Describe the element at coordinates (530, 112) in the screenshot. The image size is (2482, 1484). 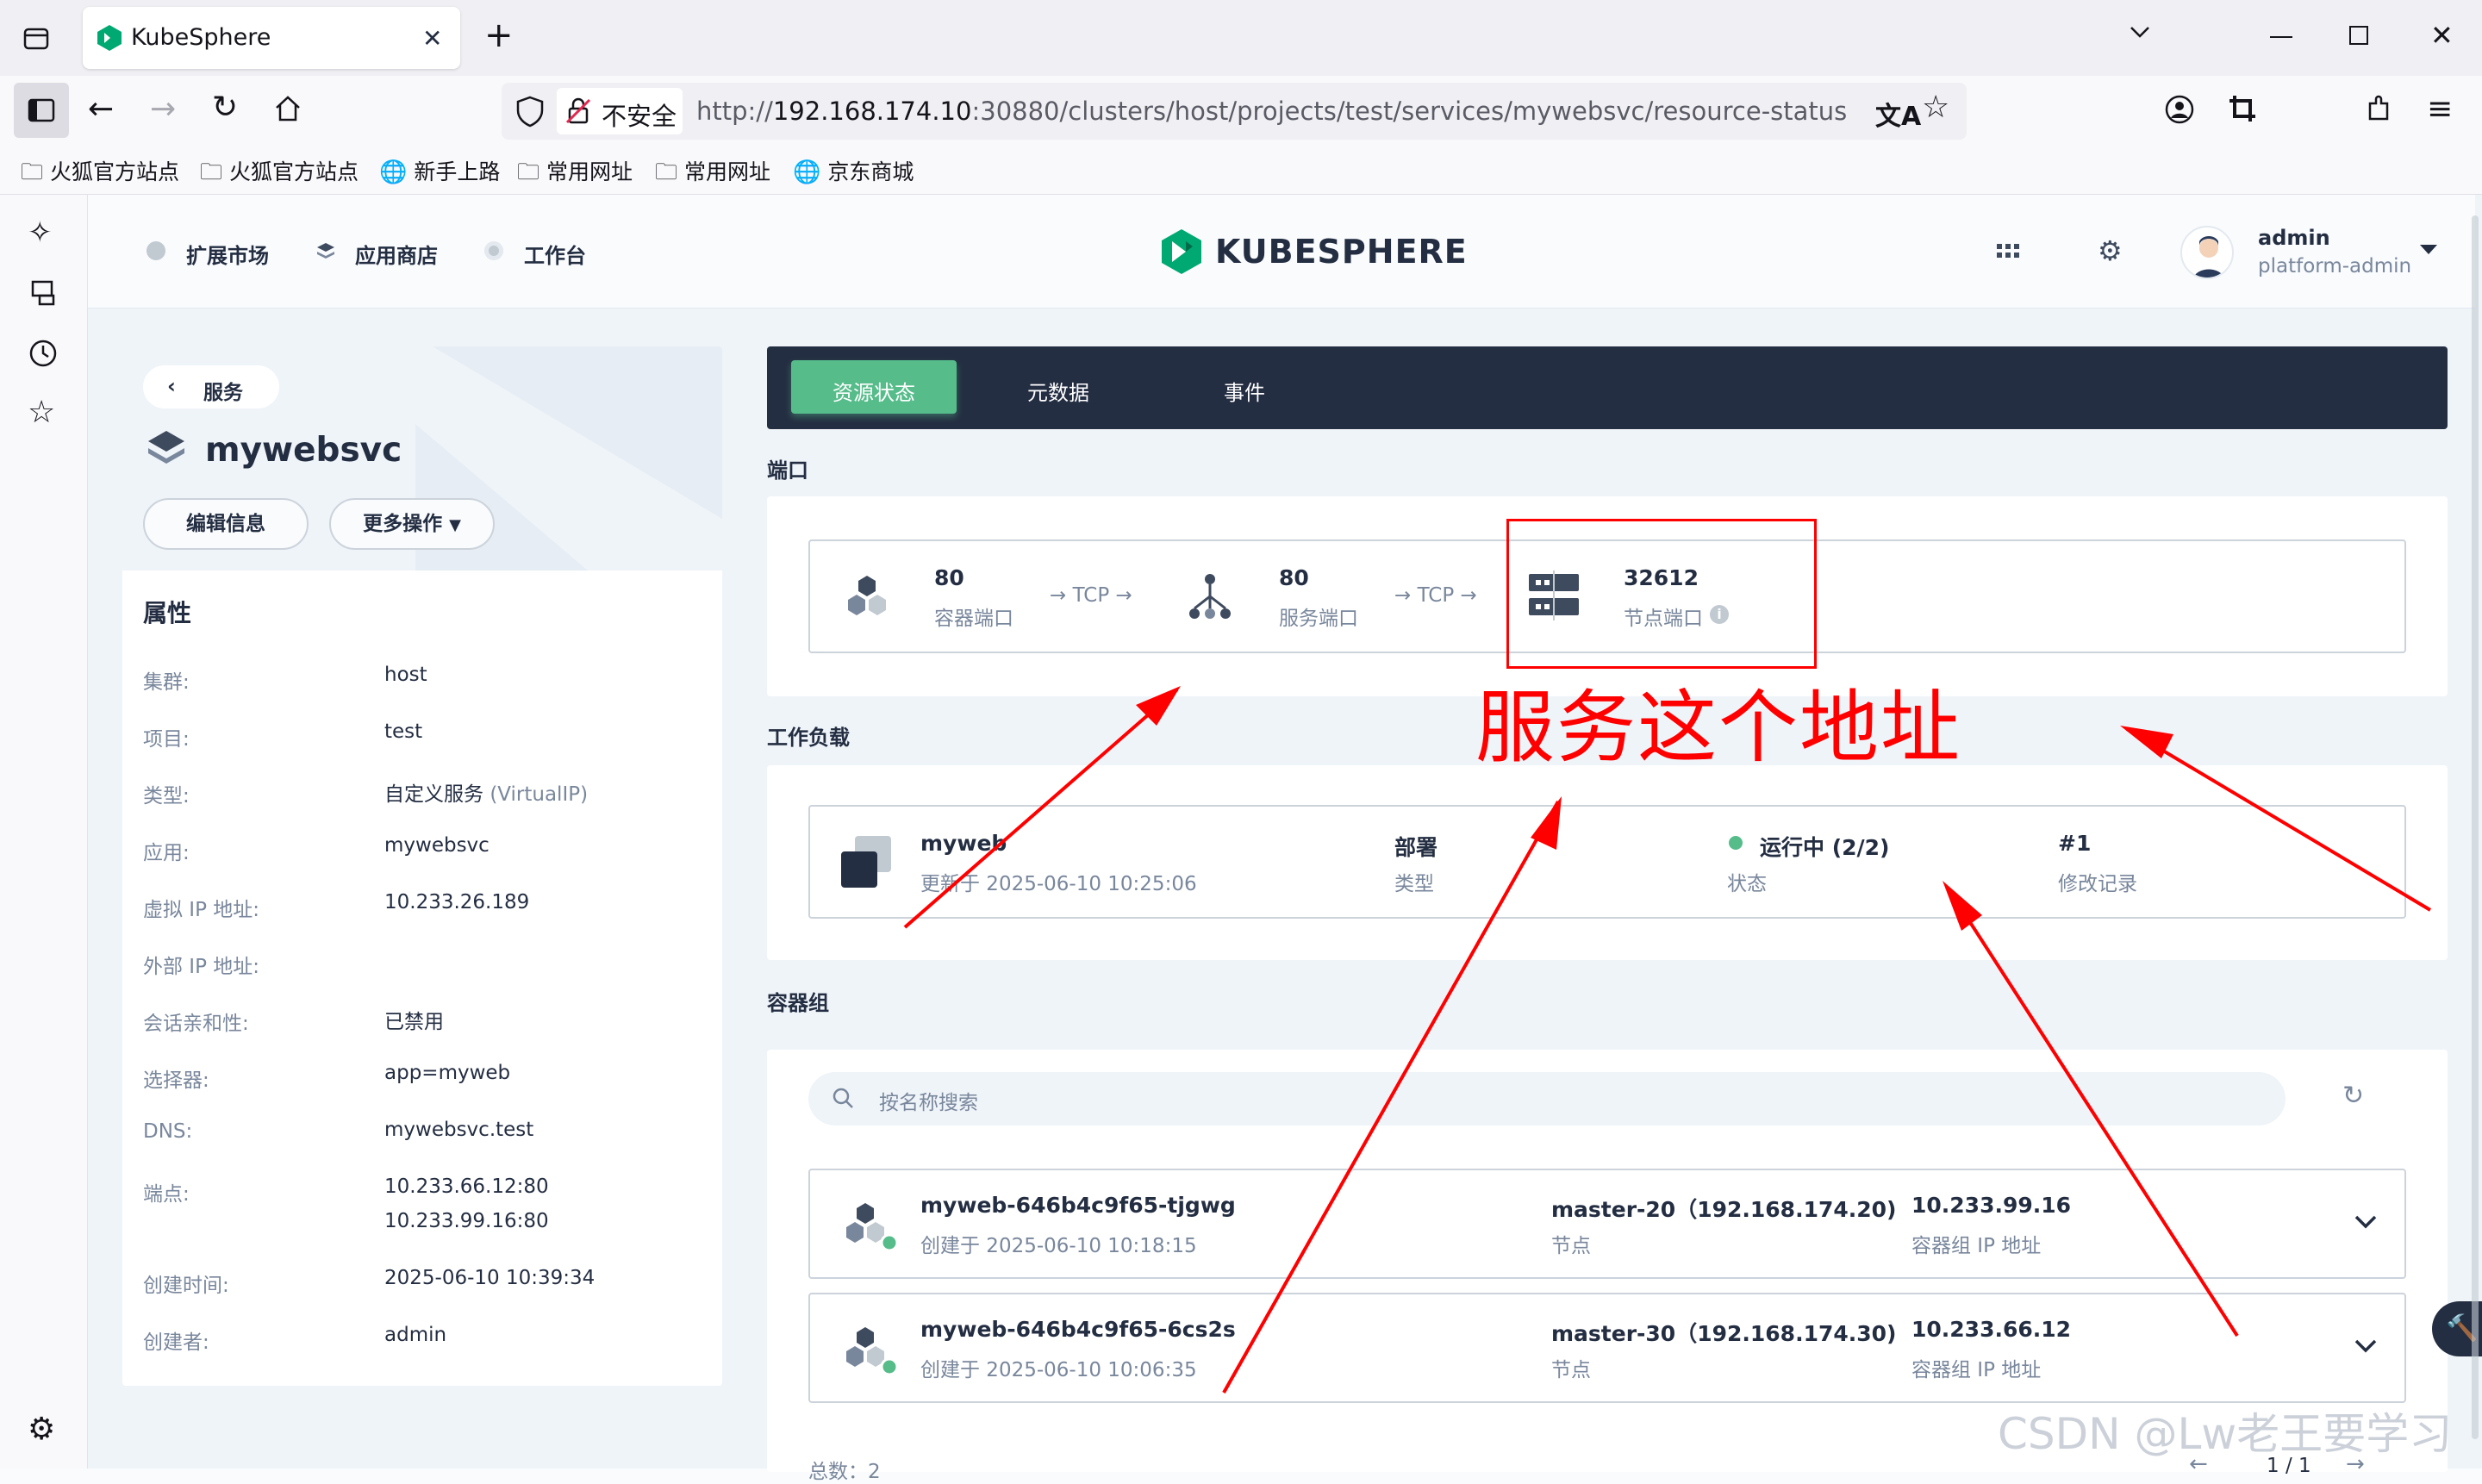
I see `shield-icon` at that location.